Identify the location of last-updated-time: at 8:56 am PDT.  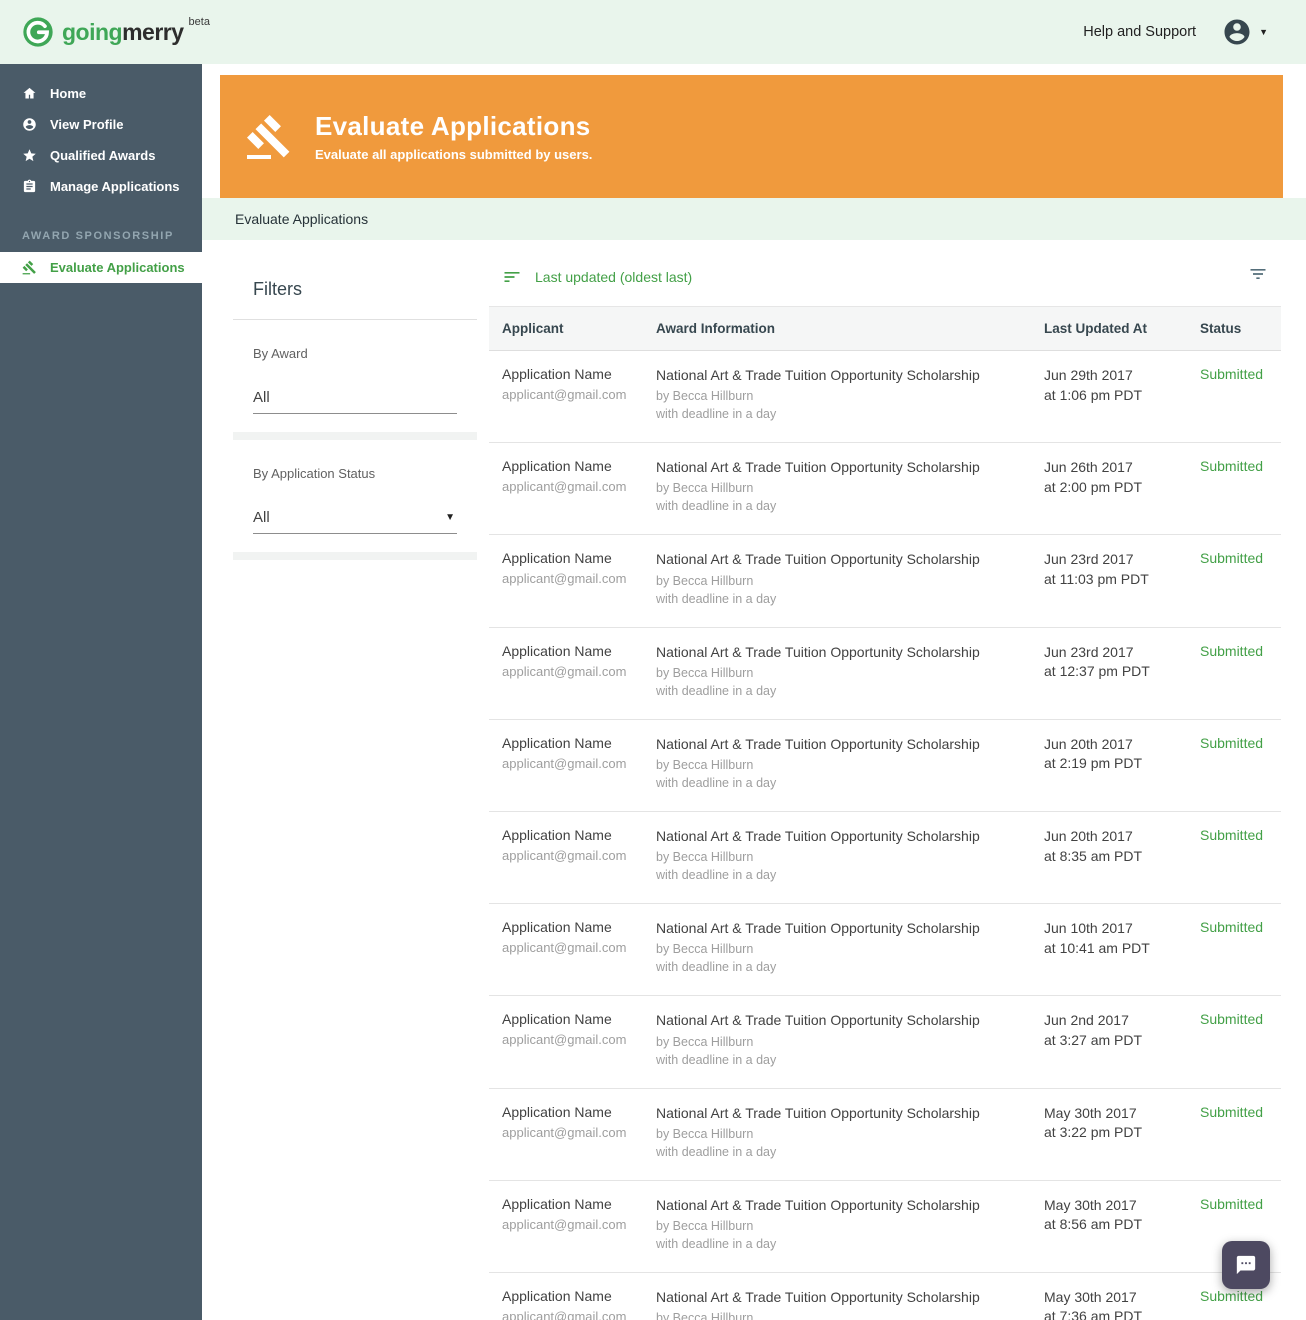
(1093, 1224).